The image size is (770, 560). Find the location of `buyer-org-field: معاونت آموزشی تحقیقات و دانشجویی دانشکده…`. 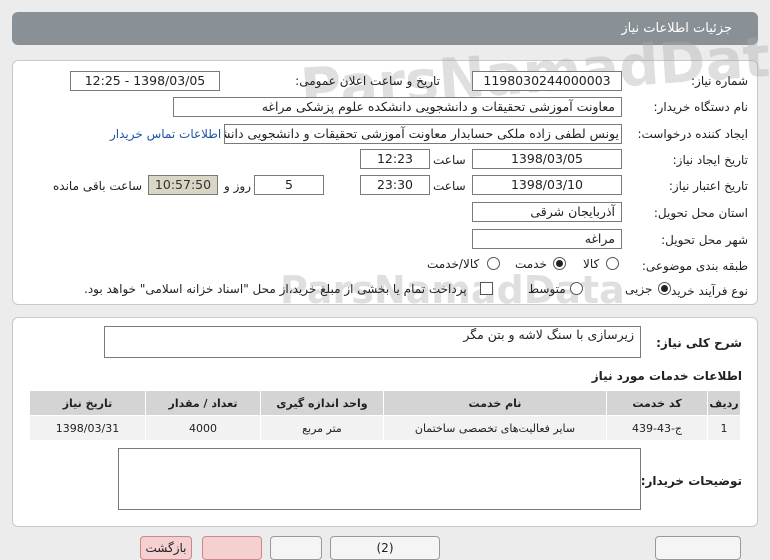

buyer-org-field: معاونت آموزشی تحقیقات و دانشجویی دانشکده… is located at coordinates (397, 107).